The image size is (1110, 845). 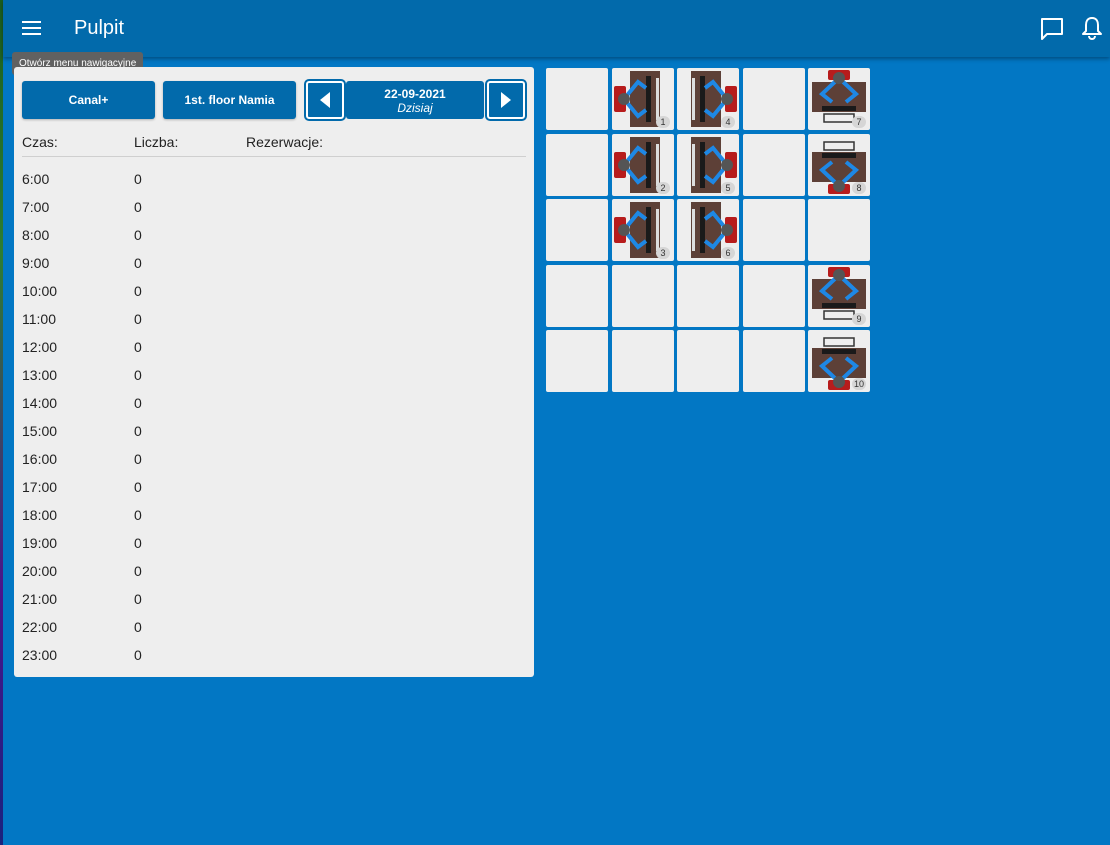 What do you see at coordinates (728, 253) in the screenshot?
I see `desk-number-badge: 6` at bounding box center [728, 253].